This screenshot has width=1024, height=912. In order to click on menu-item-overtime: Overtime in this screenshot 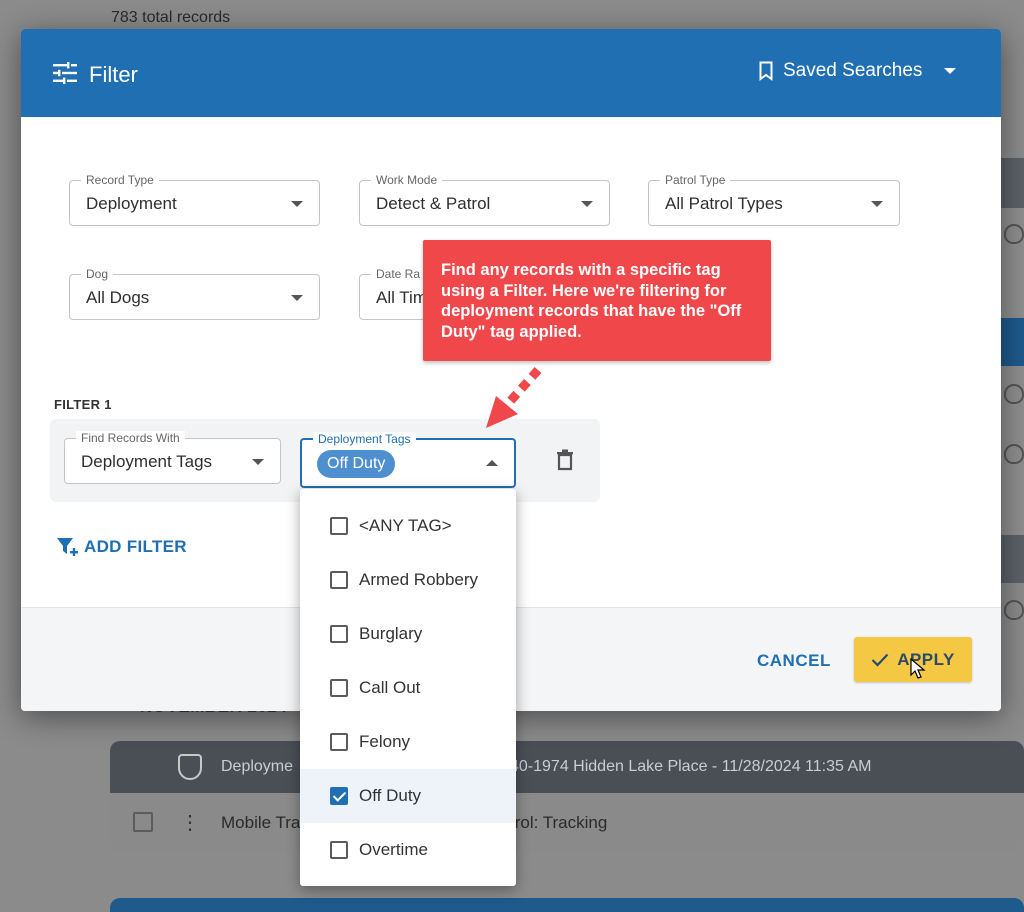, I will do `click(408, 850)`.